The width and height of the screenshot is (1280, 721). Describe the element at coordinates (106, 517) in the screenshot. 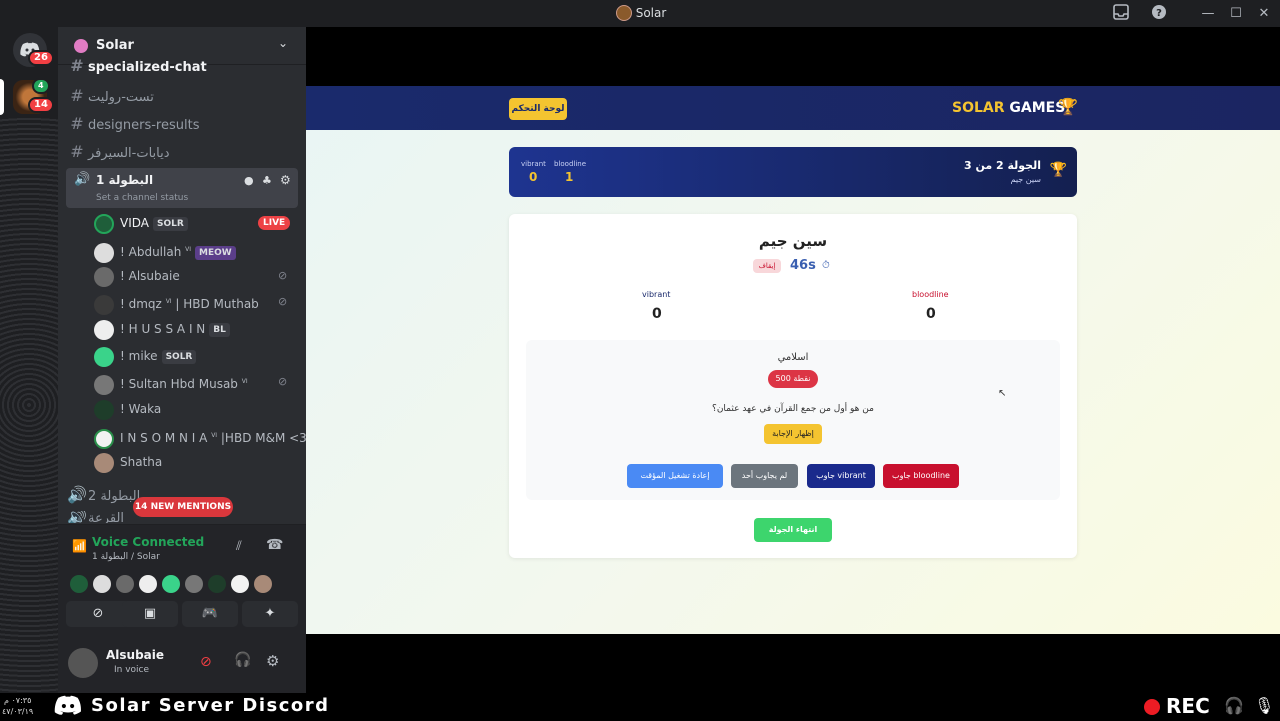

I see `channel-name: القرعة` at that location.